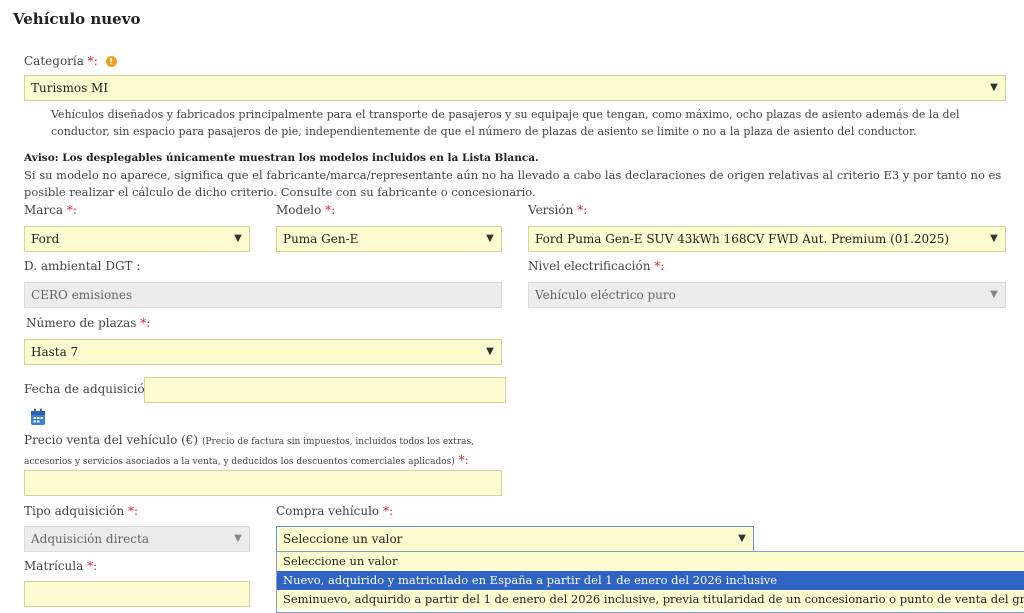  What do you see at coordinates (558, 210) in the screenshot?
I see `version-label: Versión *:` at bounding box center [558, 210].